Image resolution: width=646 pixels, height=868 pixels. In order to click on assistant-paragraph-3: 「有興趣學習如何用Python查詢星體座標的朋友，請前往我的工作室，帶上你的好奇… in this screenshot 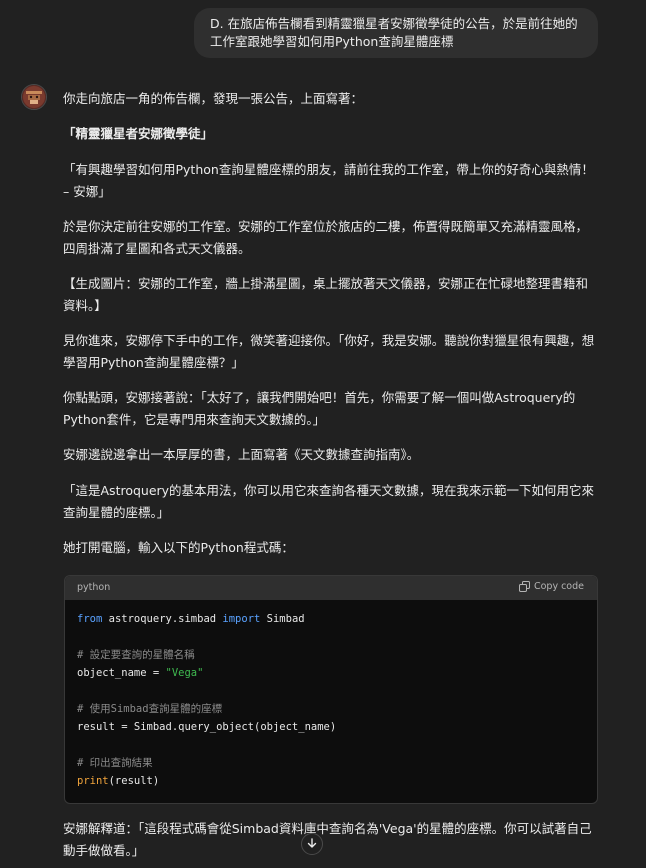, I will do `click(330, 180)`.